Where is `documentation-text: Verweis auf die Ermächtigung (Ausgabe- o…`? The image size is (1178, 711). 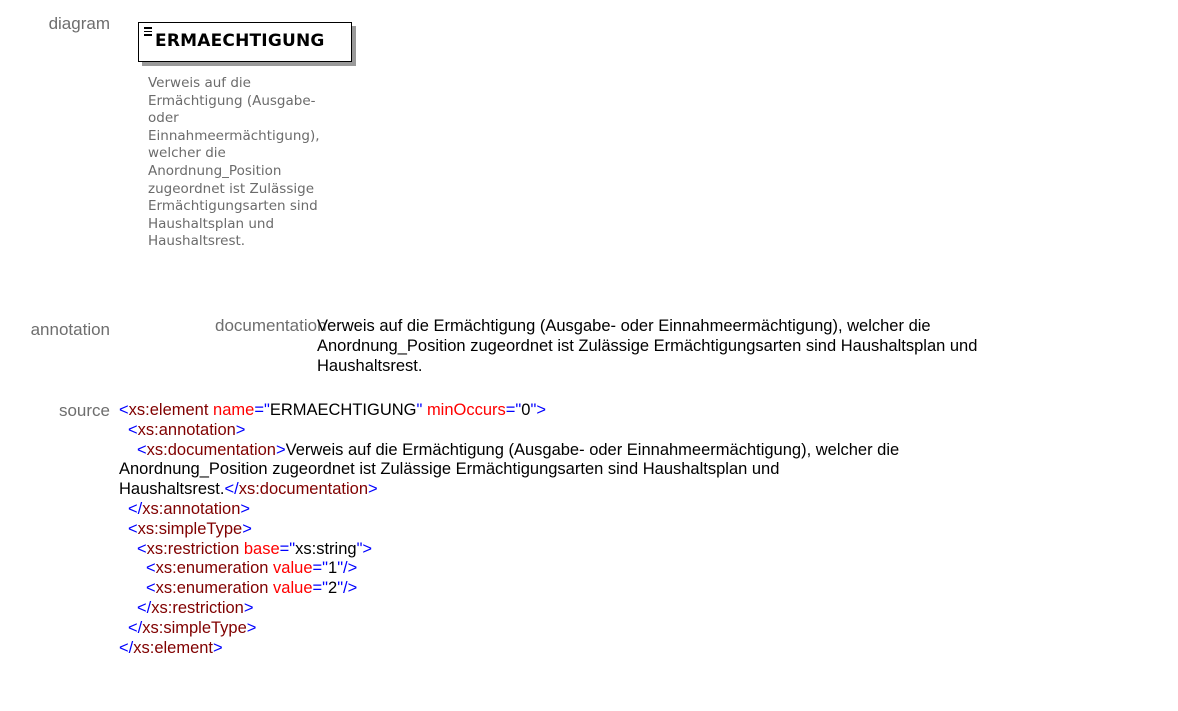 documentation-text: Verweis auf die Ermächtigung (Ausgabe- o… is located at coordinates (742, 346).